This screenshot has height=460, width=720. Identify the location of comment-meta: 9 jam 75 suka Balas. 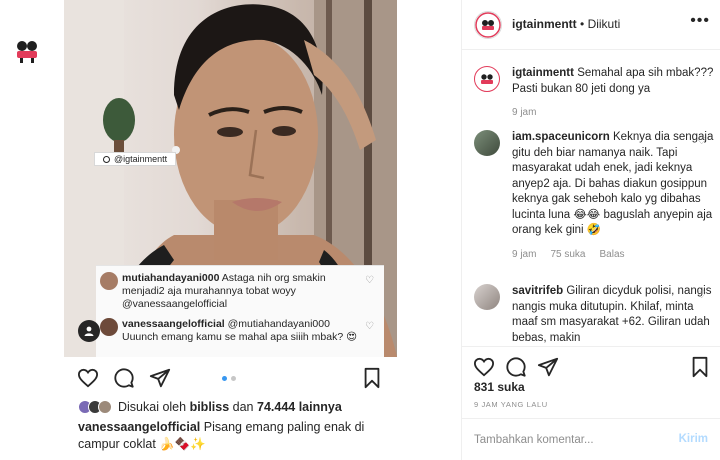
(613, 255).